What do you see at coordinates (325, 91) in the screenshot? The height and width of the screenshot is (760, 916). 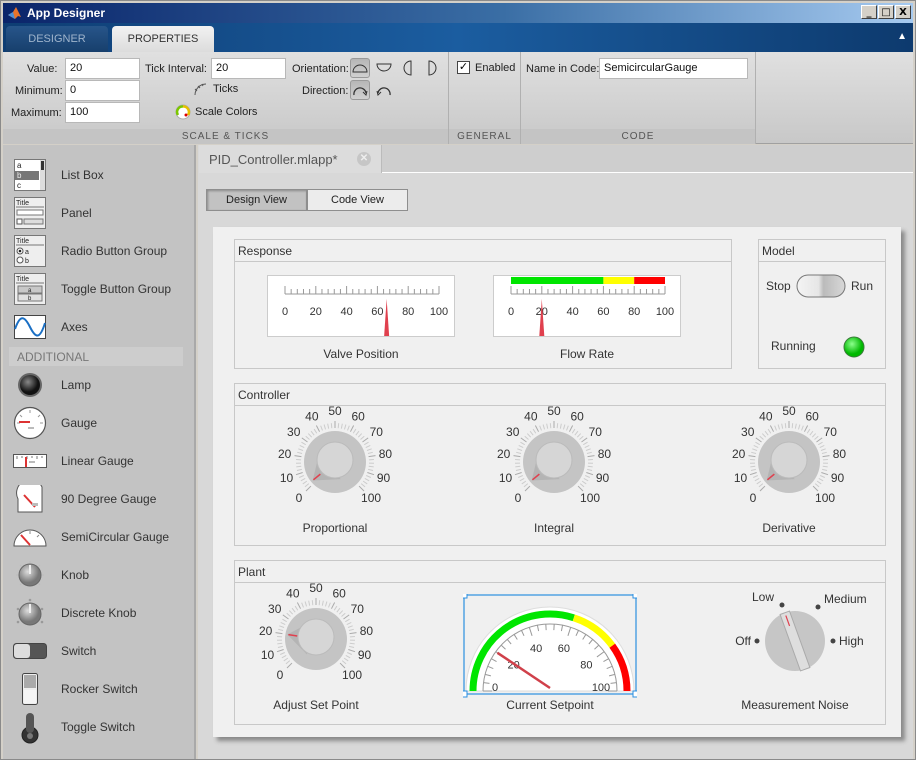 I see `direction-label: Direction:` at bounding box center [325, 91].